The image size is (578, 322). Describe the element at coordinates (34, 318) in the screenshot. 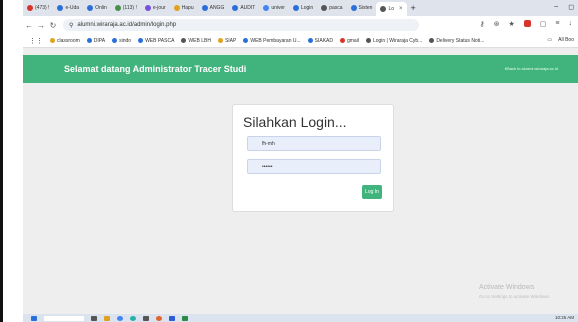

I see `start-icon` at that location.